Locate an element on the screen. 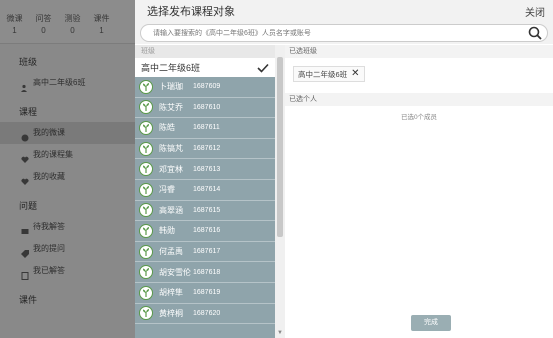 This screenshot has width=553, height=338. dialog-header: 选择发布课程对象 关闭 is located at coordinates (344, 11).